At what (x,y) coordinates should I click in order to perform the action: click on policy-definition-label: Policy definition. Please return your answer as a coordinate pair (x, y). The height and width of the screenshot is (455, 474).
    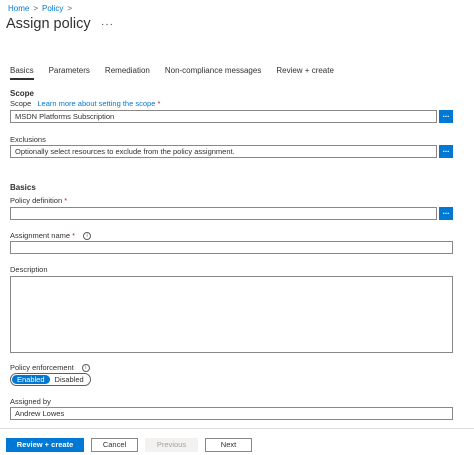
    Looking at the image, I should click on (36, 200).